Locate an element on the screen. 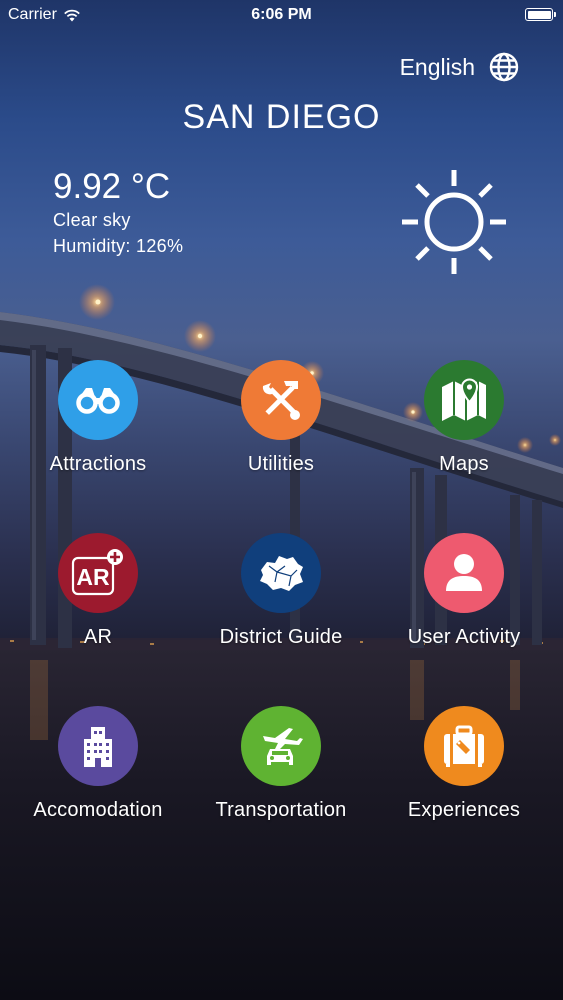  binoculars-icon is located at coordinates (98, 401).